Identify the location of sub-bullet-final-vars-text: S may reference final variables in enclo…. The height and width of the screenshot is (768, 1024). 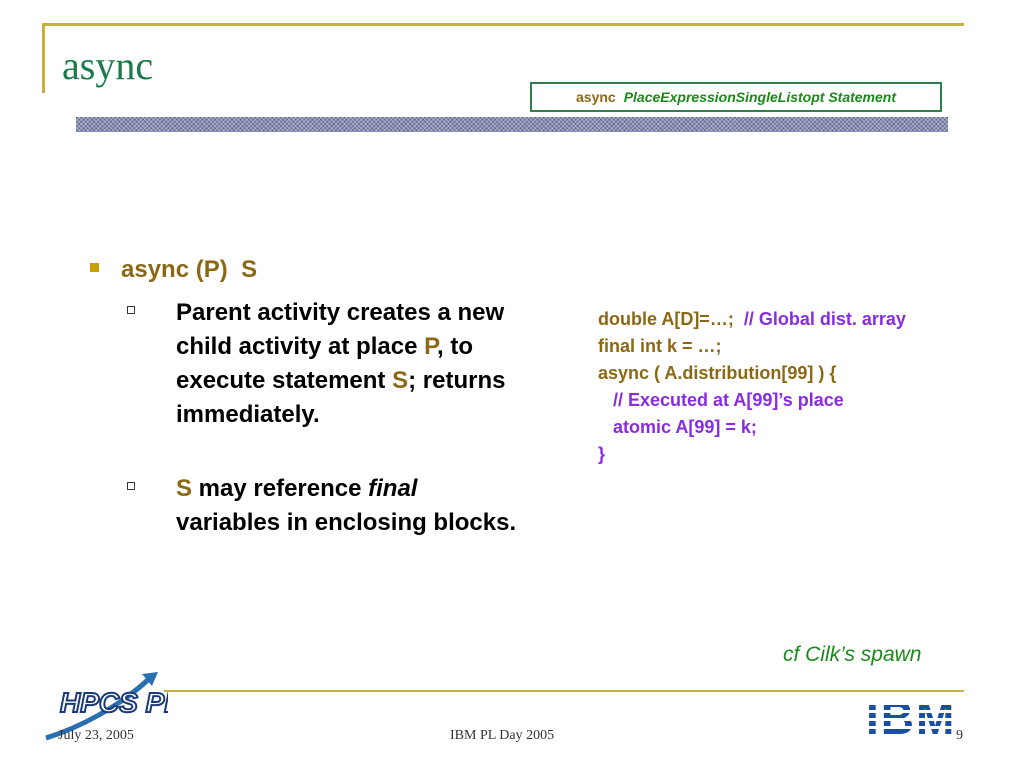
(348, 506).